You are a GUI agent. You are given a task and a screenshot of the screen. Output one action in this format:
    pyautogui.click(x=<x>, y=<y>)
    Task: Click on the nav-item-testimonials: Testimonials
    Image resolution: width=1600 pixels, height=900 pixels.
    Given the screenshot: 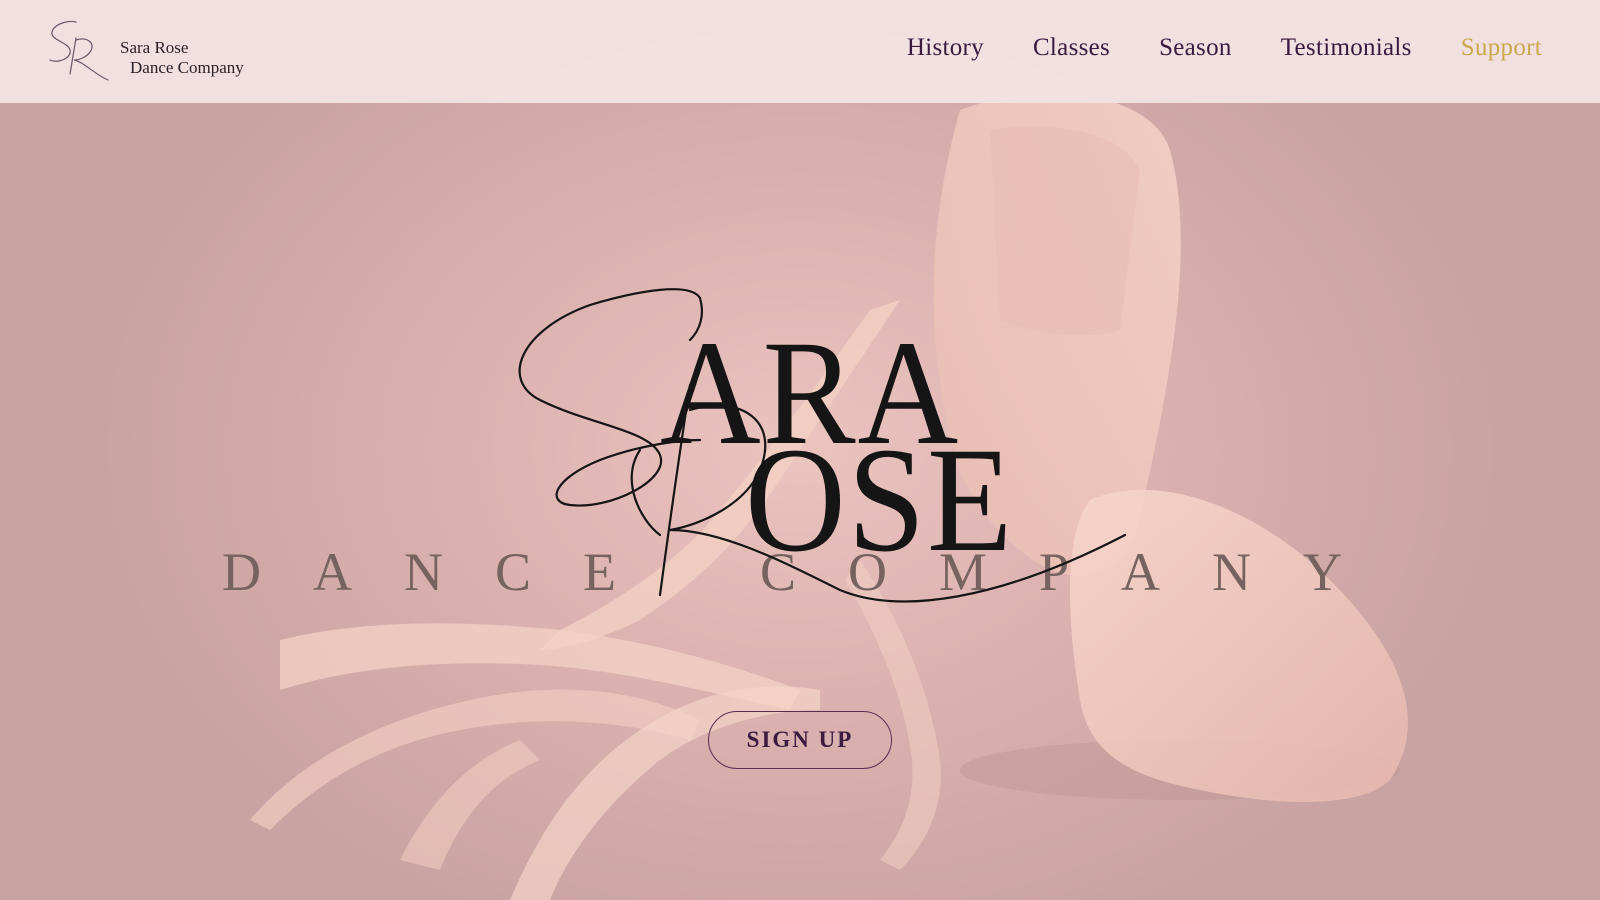 What is the action you would take?
    pyautogui.click(x=1346, y=48)
    